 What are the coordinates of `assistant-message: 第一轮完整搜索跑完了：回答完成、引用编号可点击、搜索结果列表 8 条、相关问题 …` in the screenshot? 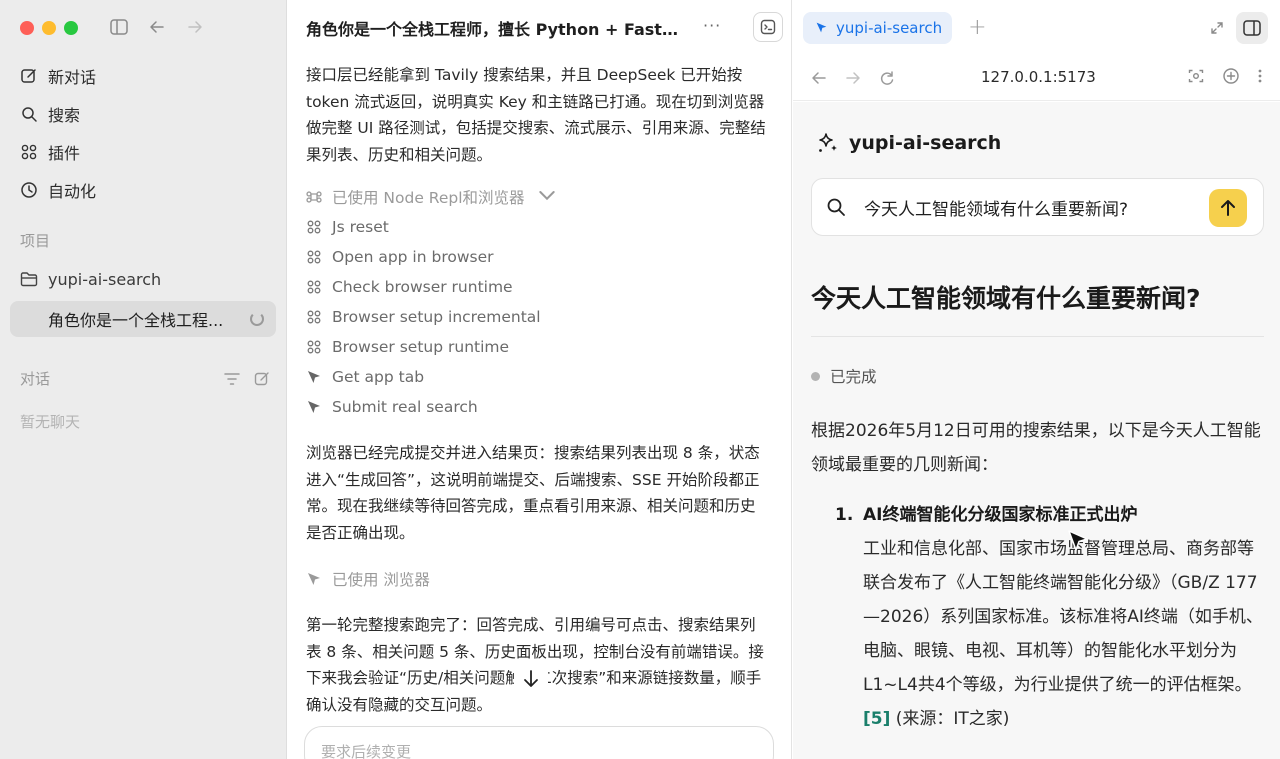 It's located at (535, 665).